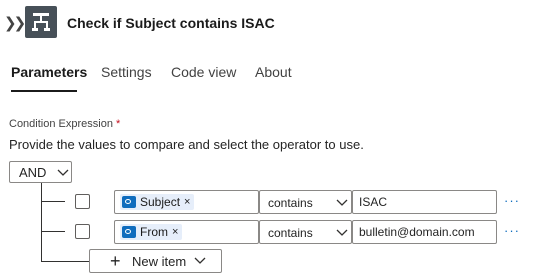 The image size is (543, 277). I want to click on dynamic-content-token: Subject ×, so click(157, 202).